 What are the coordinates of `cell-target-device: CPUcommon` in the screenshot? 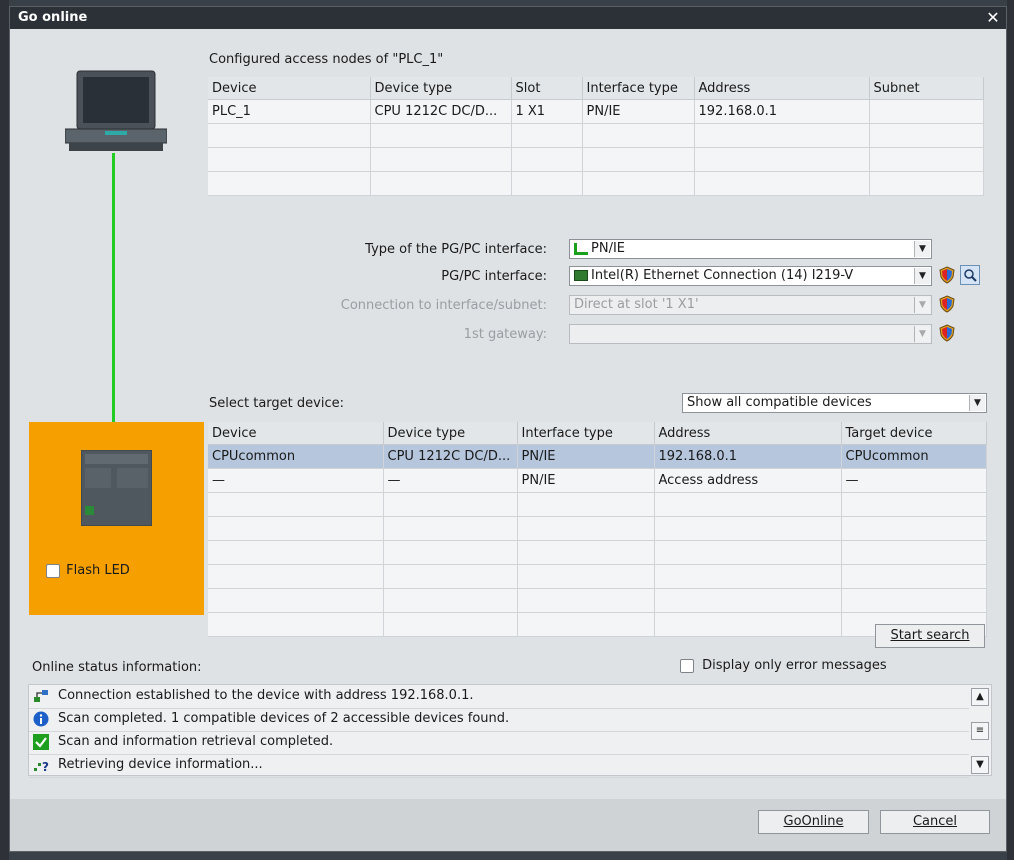 It's located at (914, 456).